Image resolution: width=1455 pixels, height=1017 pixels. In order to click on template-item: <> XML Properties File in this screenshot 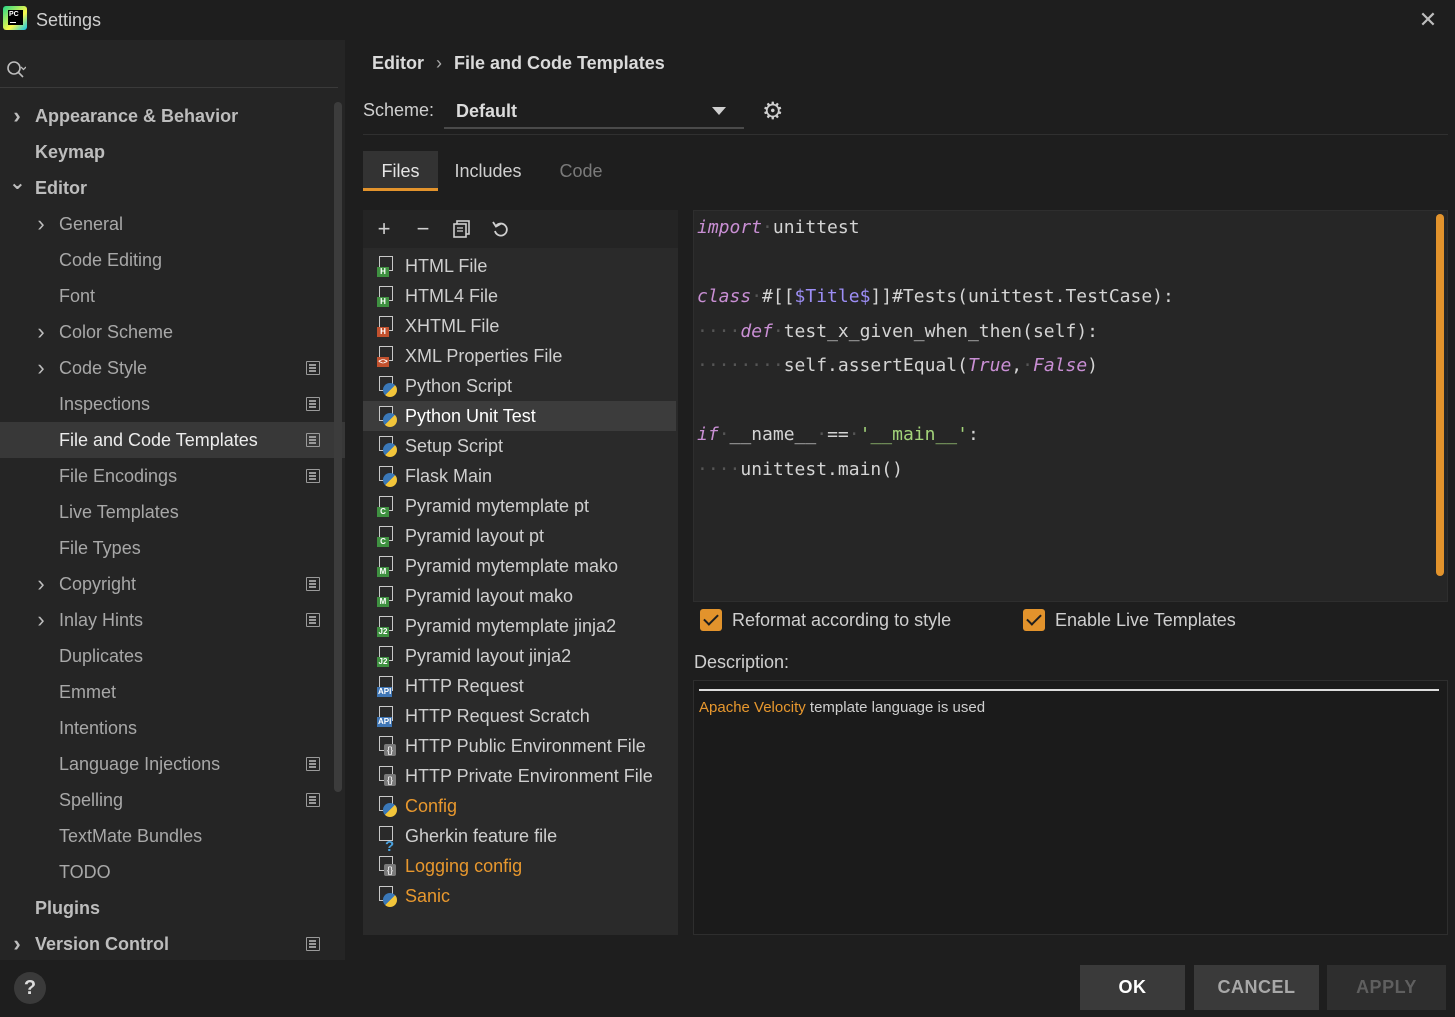, I will do `click(519, 356)`.